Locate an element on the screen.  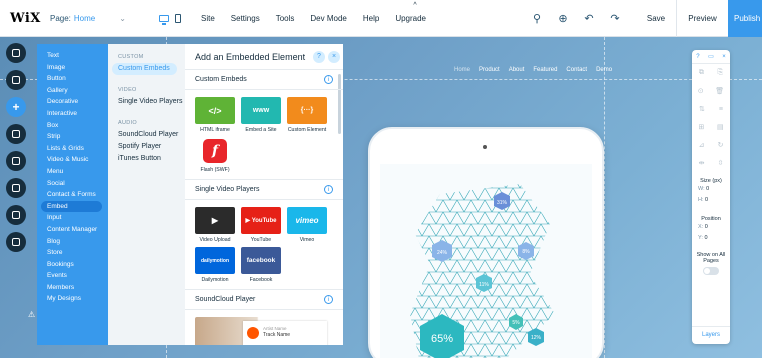
category-blog: Blog is located at coordinates (72, 242).